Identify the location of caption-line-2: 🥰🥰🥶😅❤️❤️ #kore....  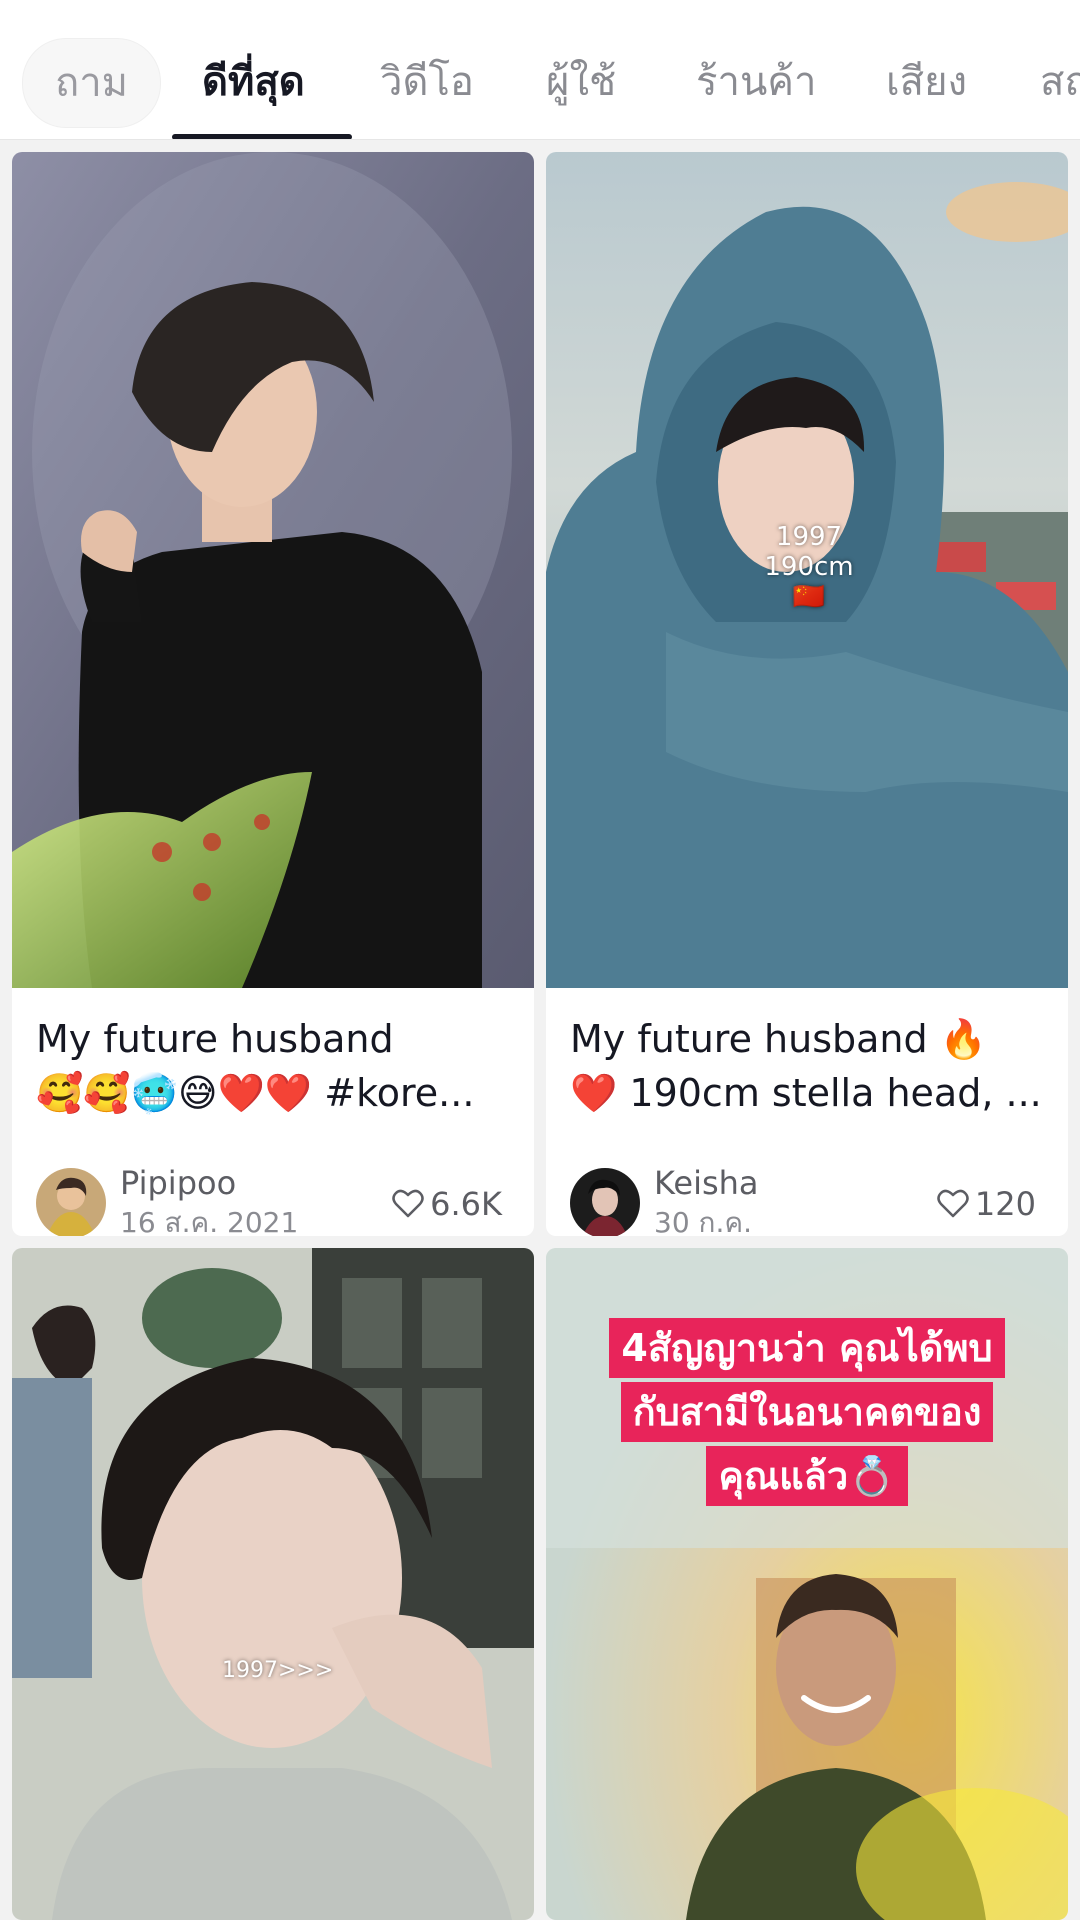
(255, 1093).